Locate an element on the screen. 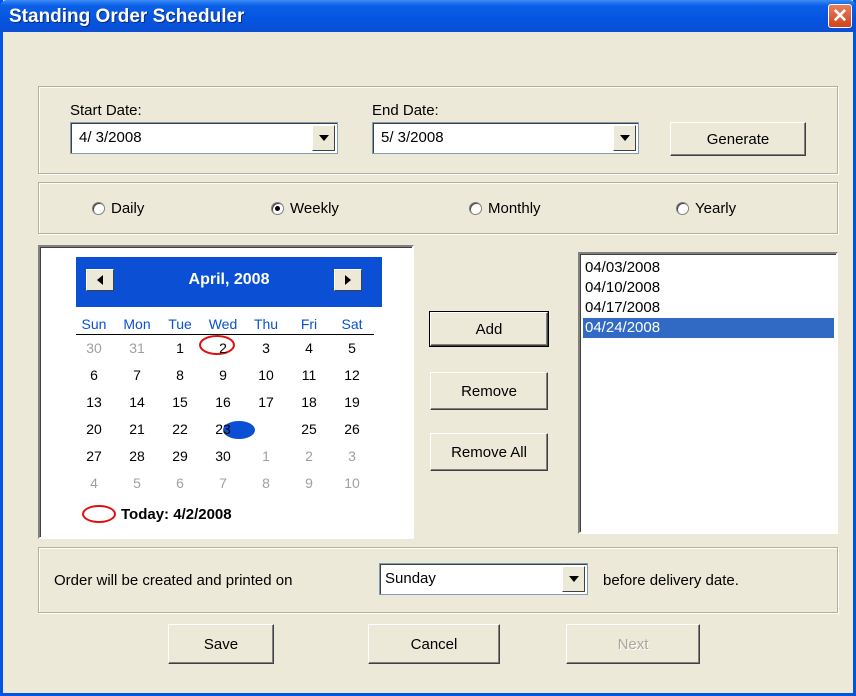 The image size is (856, 696). radio-weekly-indicator is located at coordinates (277, 208).